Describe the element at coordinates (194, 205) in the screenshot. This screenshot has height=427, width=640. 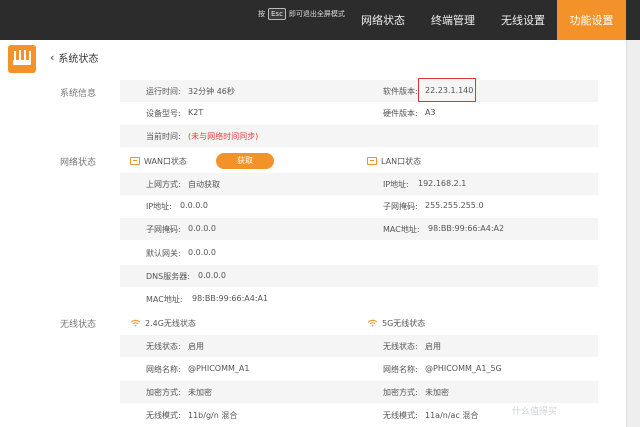
I see `wan-ip-value: 0.0.0.0` at that location.